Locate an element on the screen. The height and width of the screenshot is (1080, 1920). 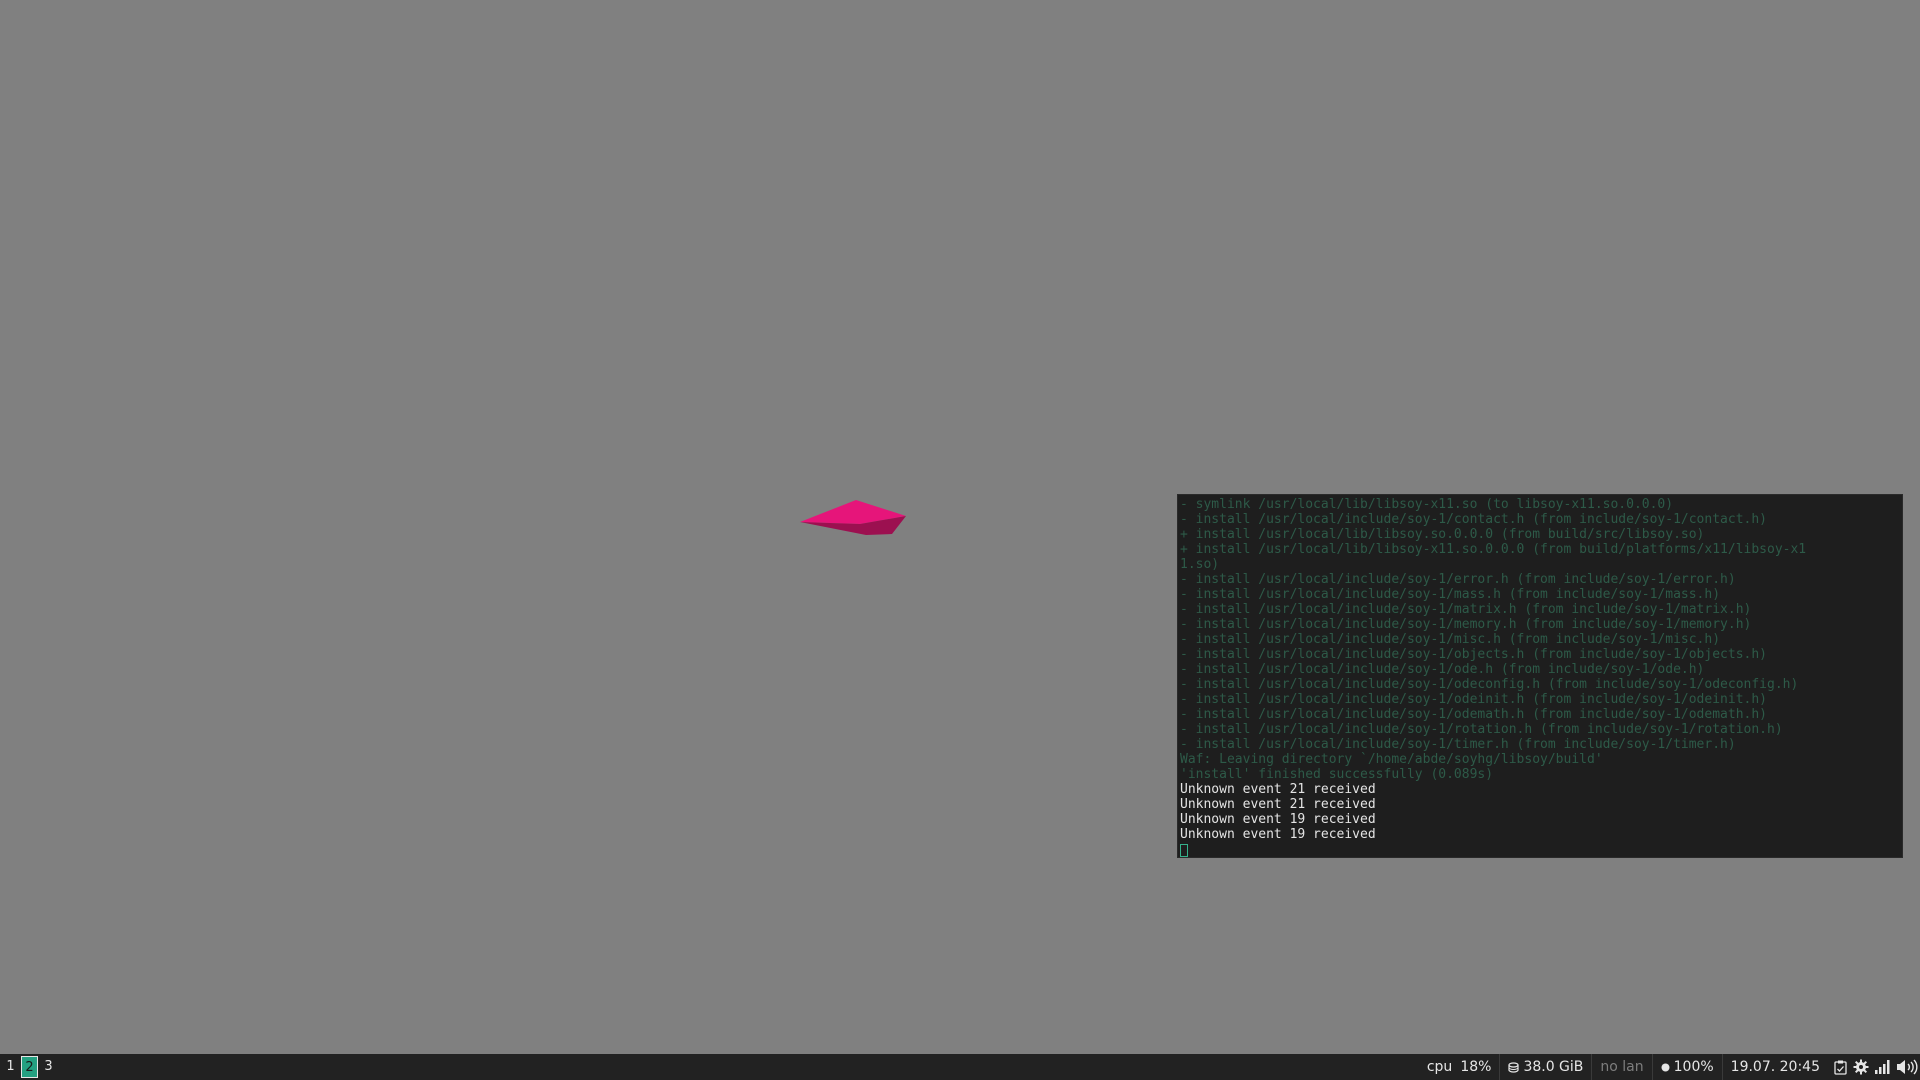
signal-bars-icon is located at coordinates (1882, 1067).